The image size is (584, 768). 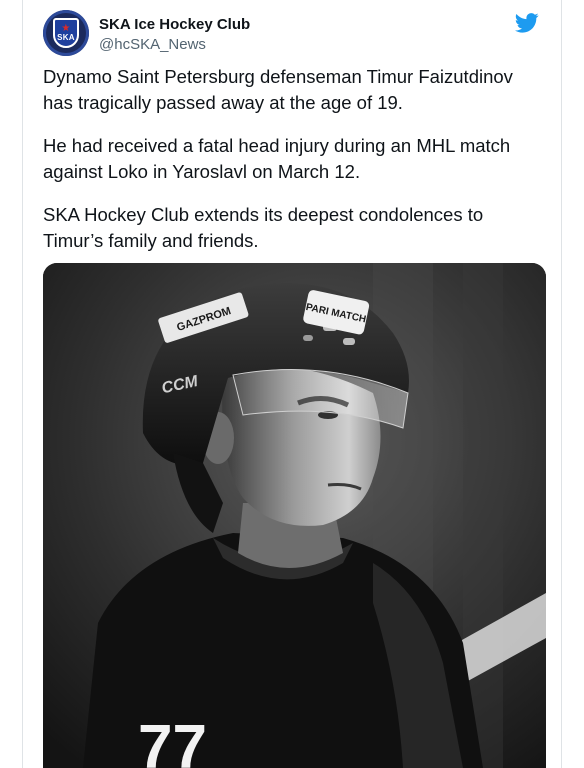 I want to click on ska-crest-logo: ★ SKA, so click(x=66, y=33).